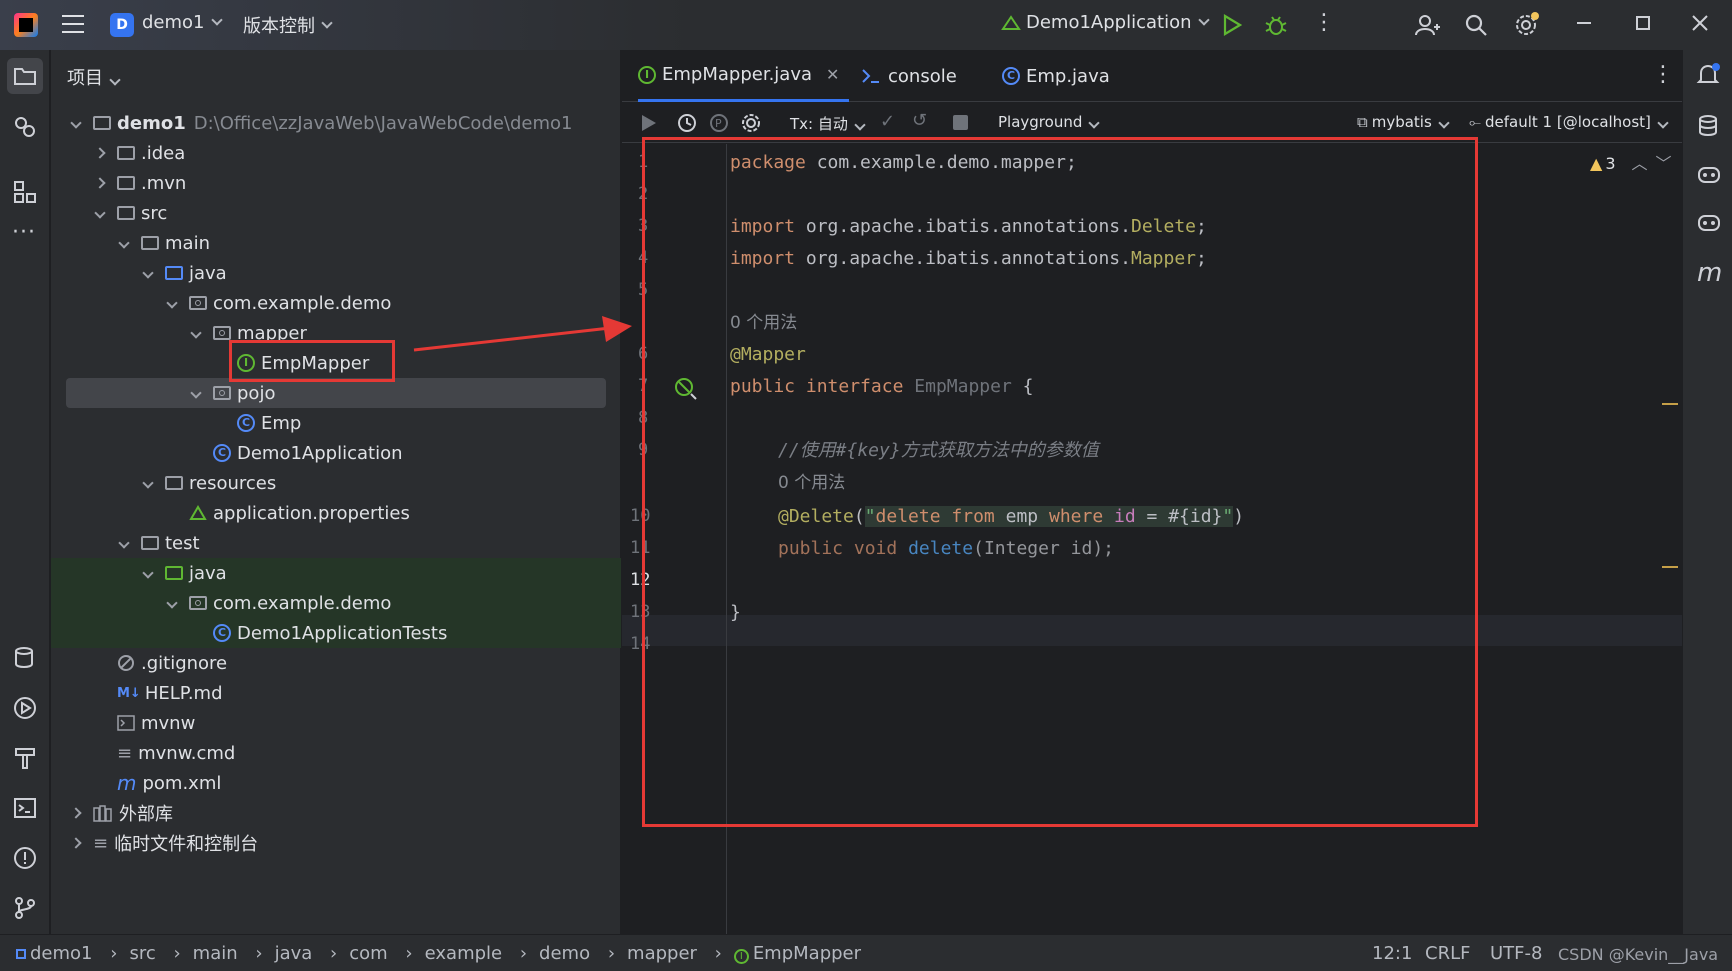 The image size is (1732, 971). I want to click on stop-icon, so click(960, 122).